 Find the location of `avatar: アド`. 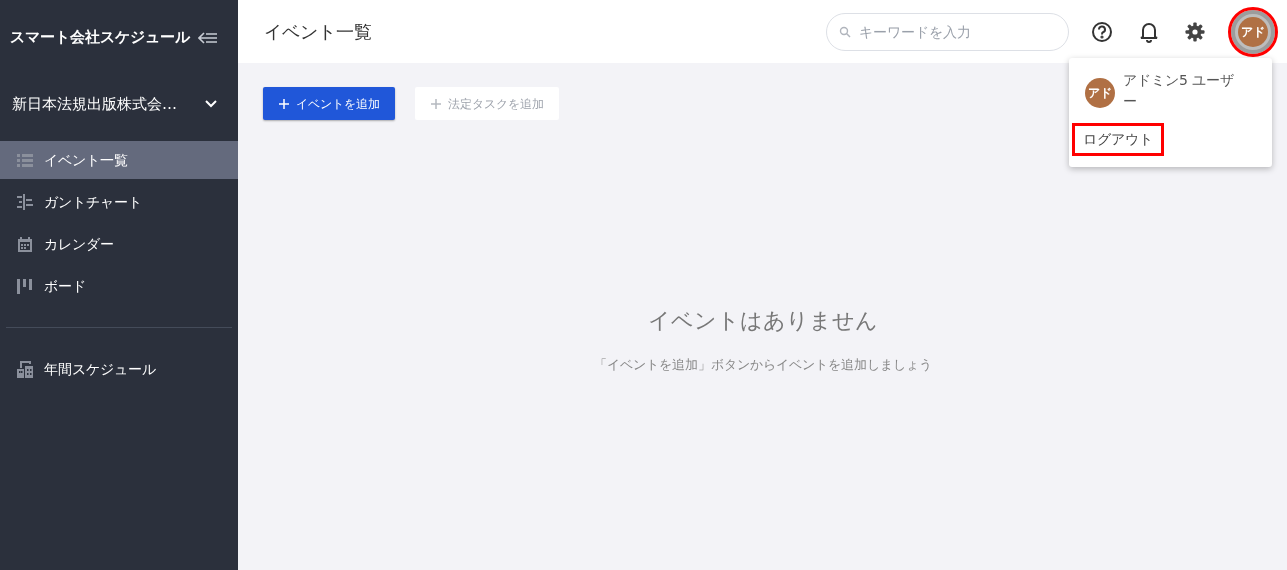

avatar: アド is located at coordinates (1100, 93).